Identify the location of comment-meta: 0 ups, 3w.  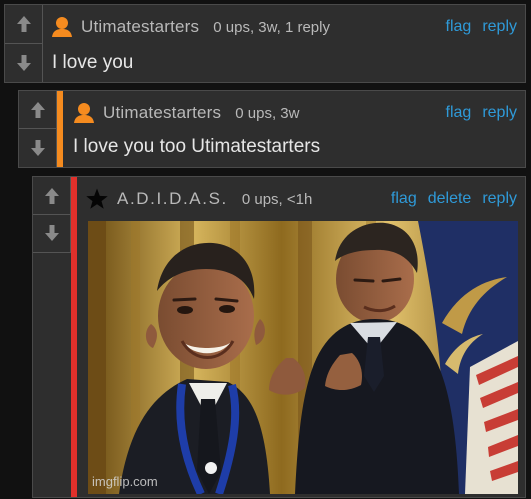
(267, 113).